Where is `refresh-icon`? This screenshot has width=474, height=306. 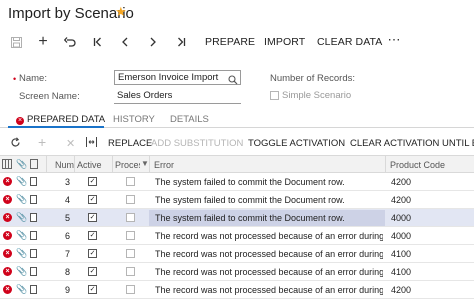
refresh-icon is located at coordinates (15, 144).